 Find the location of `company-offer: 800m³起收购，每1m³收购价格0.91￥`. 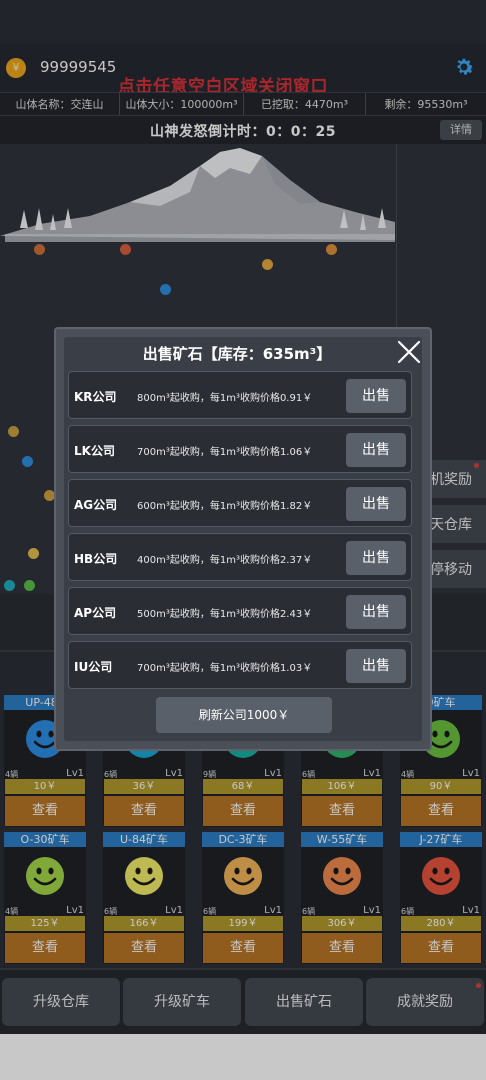

company-offer: 800m³起收购，每1m³收购价格0.91￥ is located at coordinates (225, 398).